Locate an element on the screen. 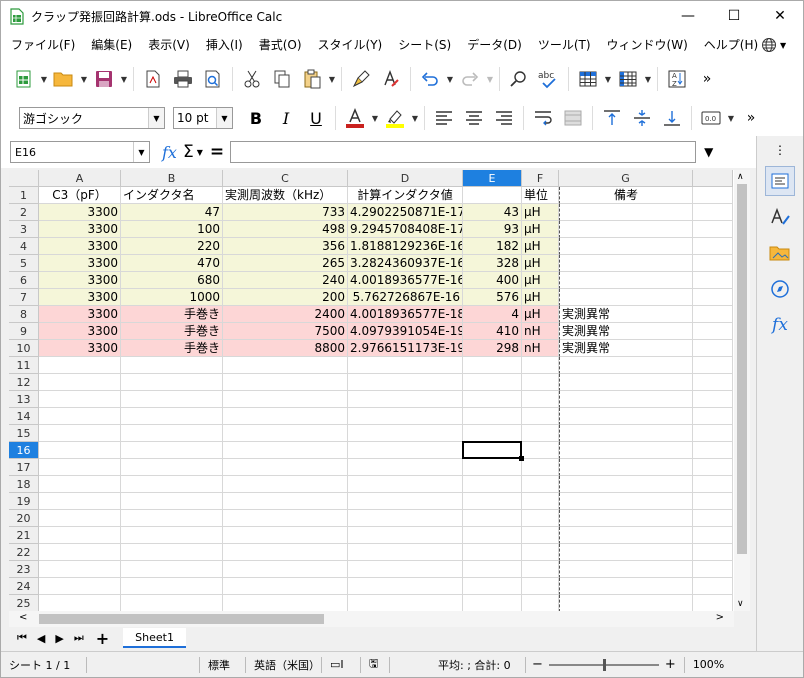 This screenshot has width=804, height=678. scroll-right-arrow: > is located at coordinates (720, 617).